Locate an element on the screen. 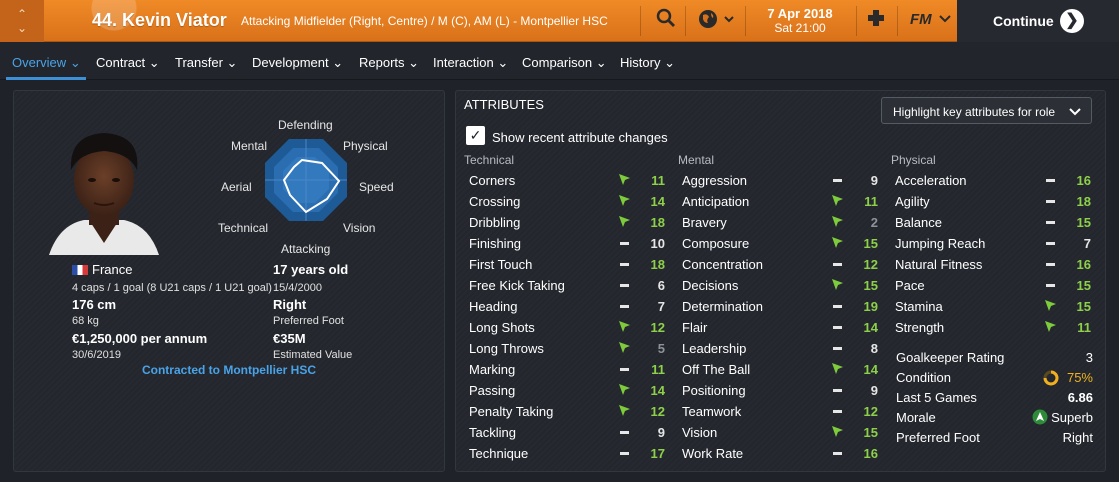 This screenshot has height=482, width=1119. attribute-row: Marking 11 is located at coordinates (565, 369).